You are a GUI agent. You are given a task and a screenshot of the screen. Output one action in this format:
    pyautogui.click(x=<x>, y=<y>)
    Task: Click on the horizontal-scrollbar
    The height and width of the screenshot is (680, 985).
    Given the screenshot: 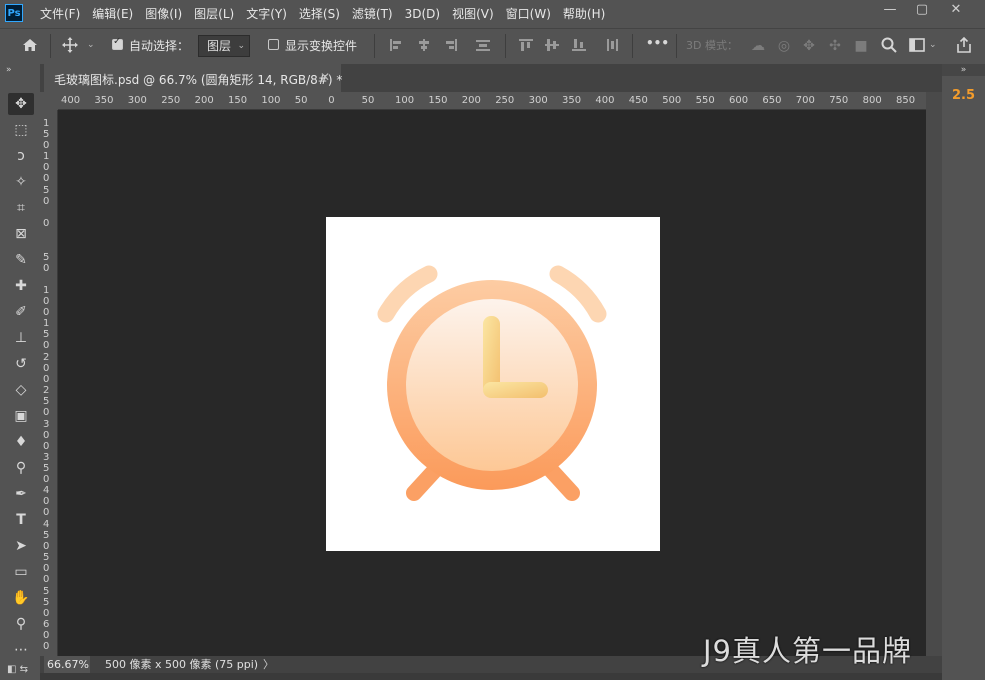 What is the action you would take?
    pyautogui.click(x=491, y=676)
    